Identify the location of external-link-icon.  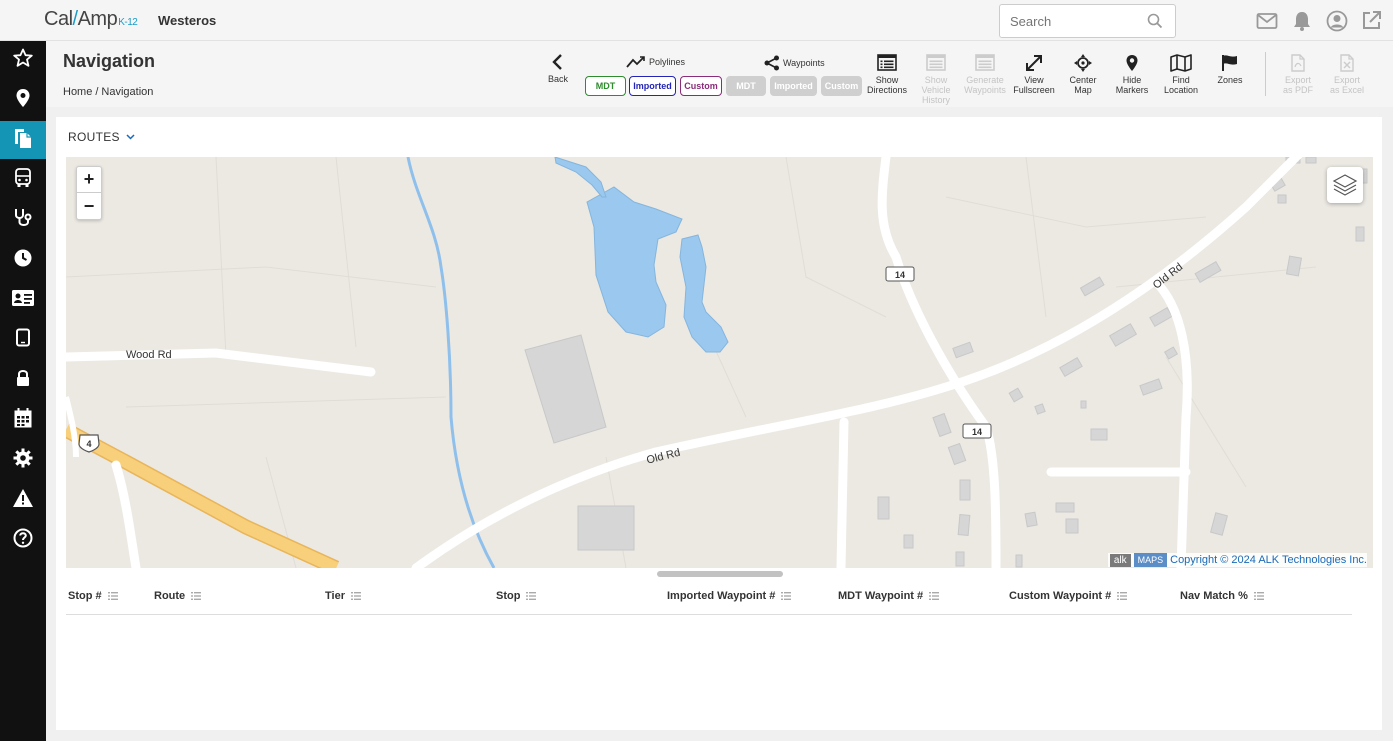
(1372, 20).